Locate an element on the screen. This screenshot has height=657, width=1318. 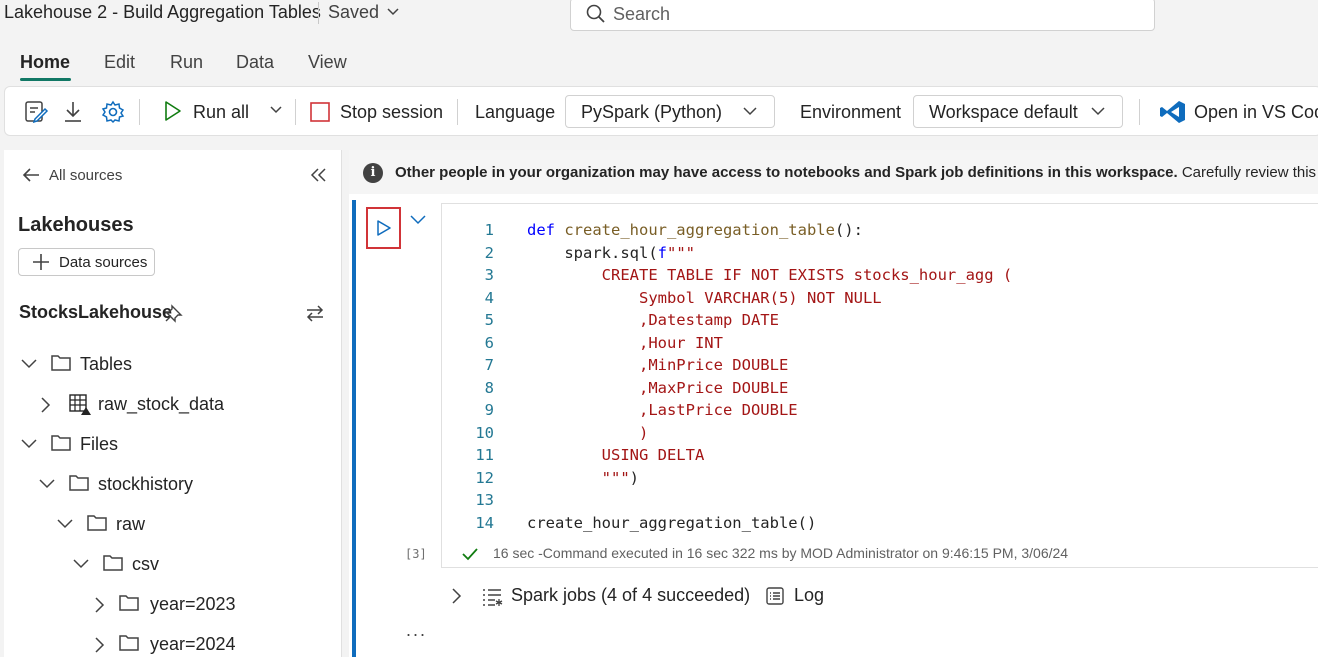
line-number: 2 is located at coordinates (489, 252).